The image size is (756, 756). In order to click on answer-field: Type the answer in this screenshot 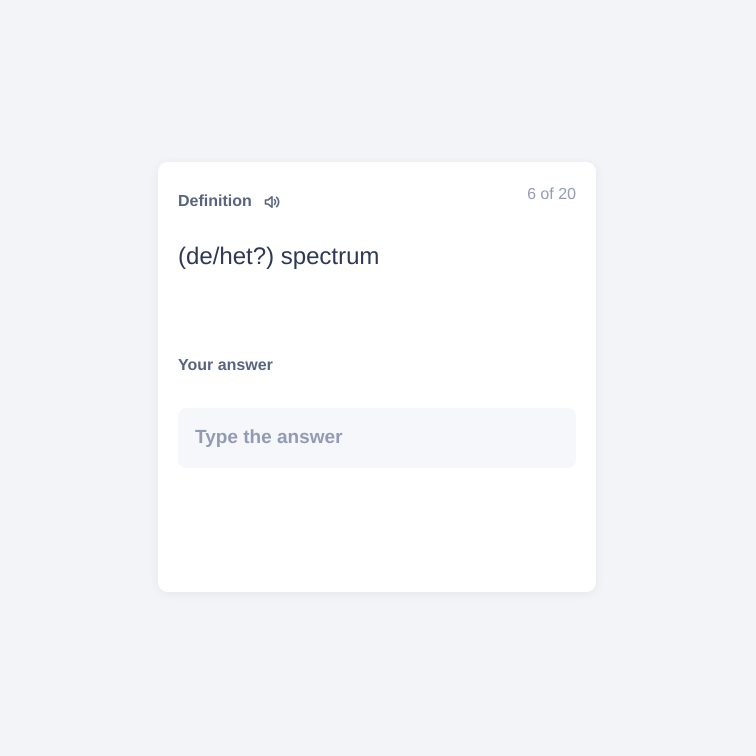, I will do `click(377, 438)`.